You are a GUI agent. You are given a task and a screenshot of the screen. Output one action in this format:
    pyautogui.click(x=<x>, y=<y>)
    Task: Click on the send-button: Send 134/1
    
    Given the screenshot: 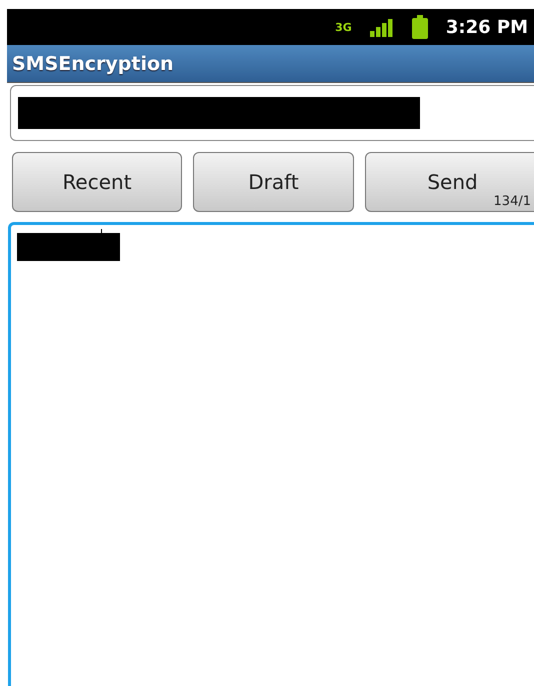 What is the action you would take?
    pyautogui.click(x=449, y=182)
    